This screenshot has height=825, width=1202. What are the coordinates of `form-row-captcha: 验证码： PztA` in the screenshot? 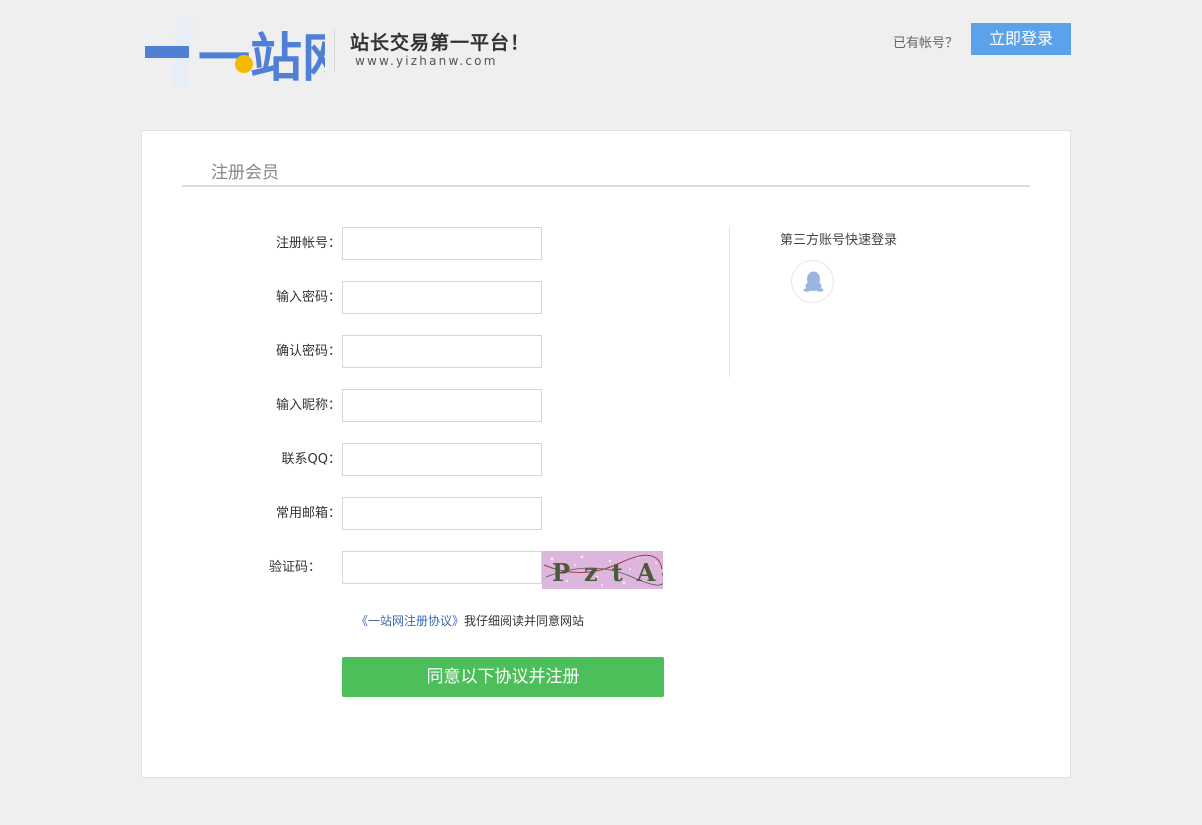 It's located at (412, 570).